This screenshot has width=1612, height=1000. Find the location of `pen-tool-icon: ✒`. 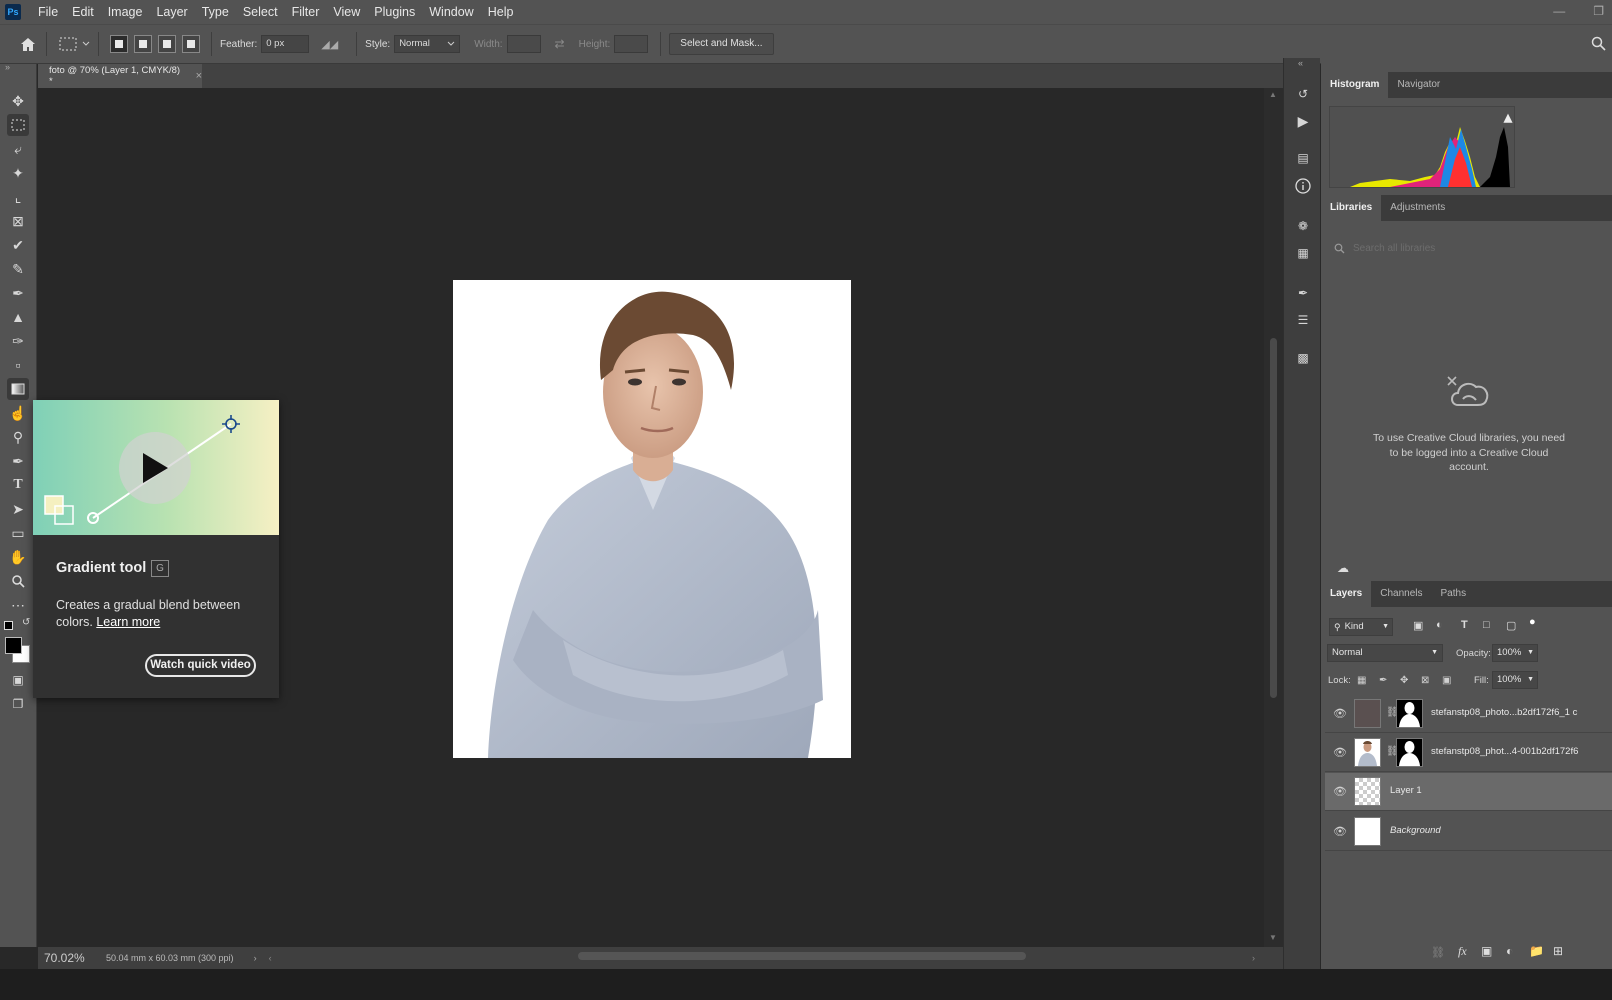

pen-tool-icon: ✒ is located at coordinates (18, 461).